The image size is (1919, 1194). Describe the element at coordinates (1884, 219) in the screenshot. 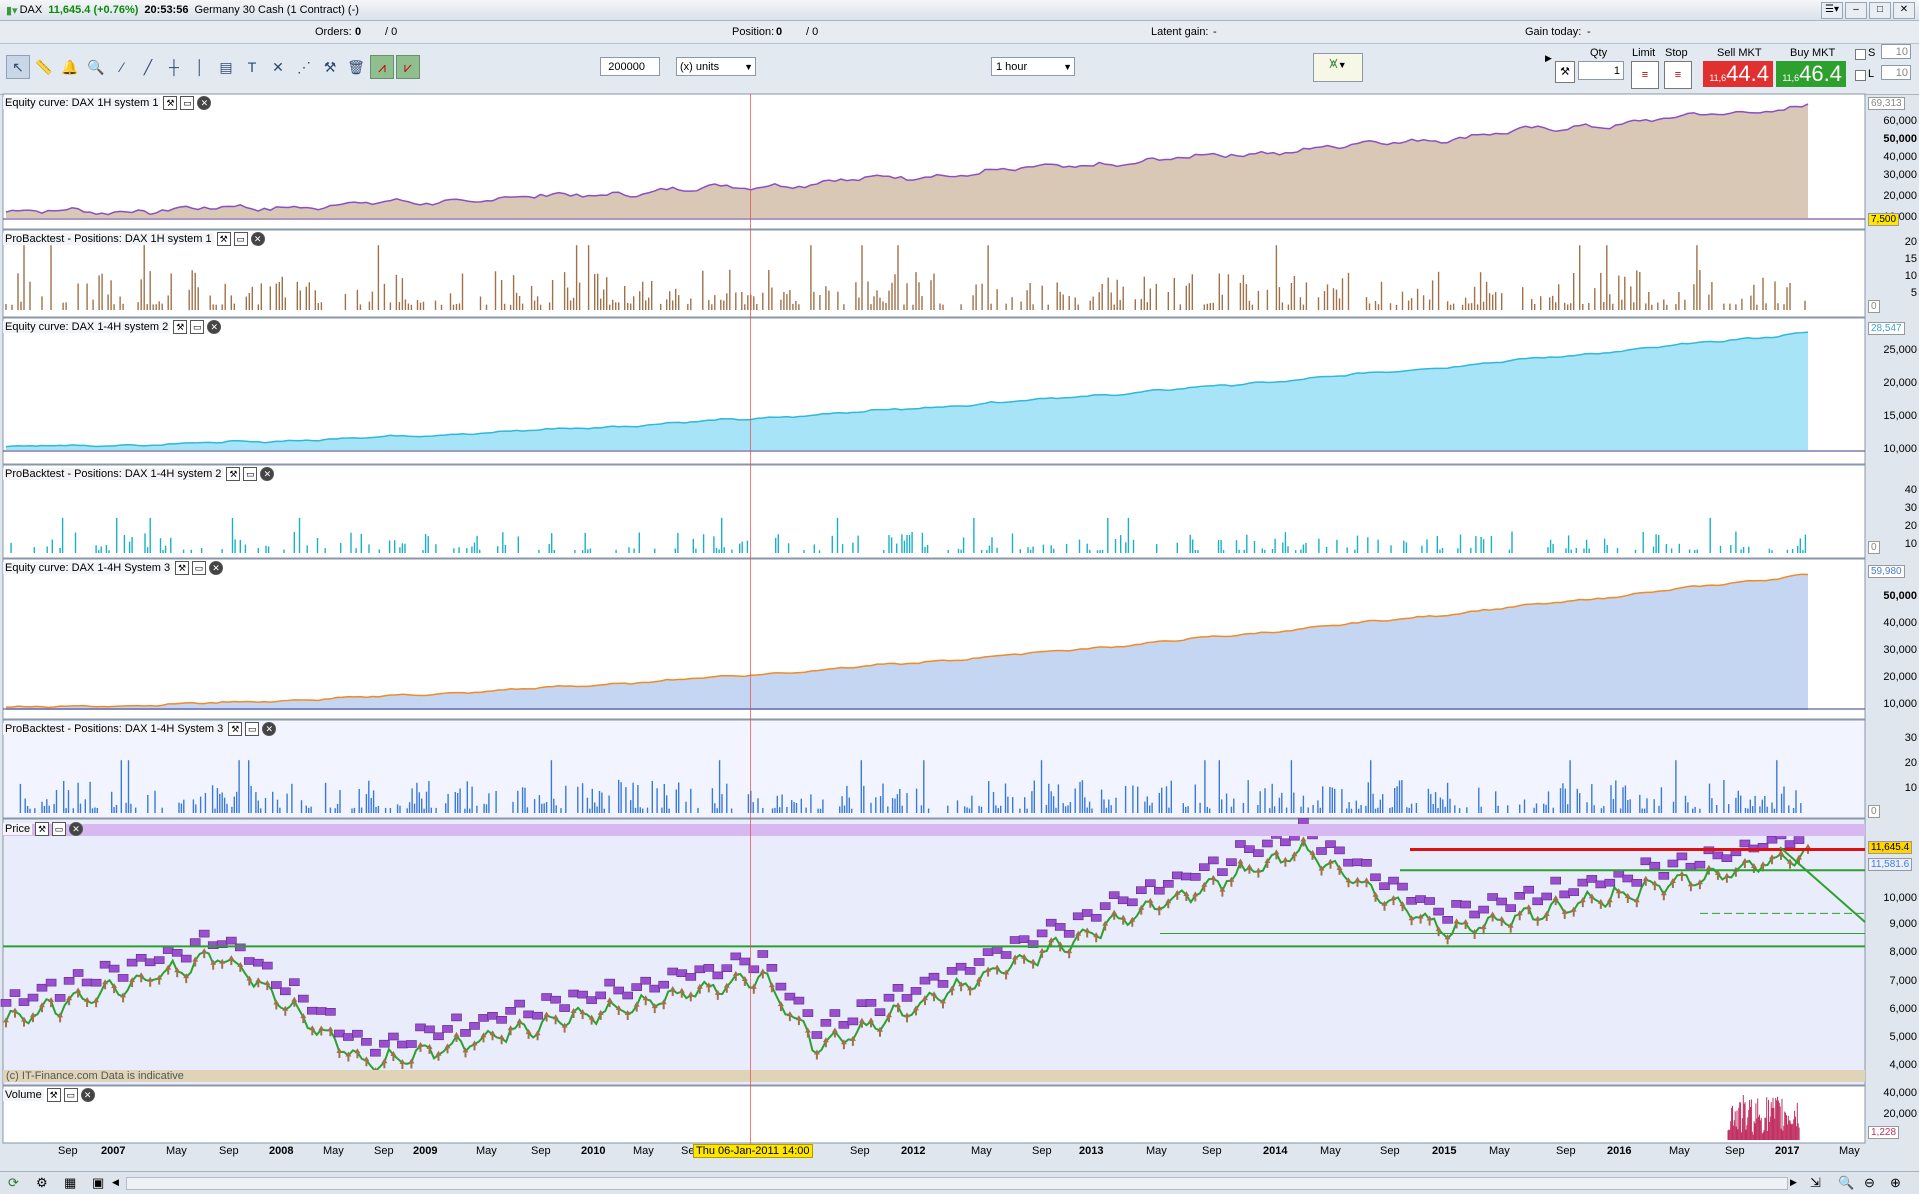

I see `equity-start-tag: 7,500` at that location.